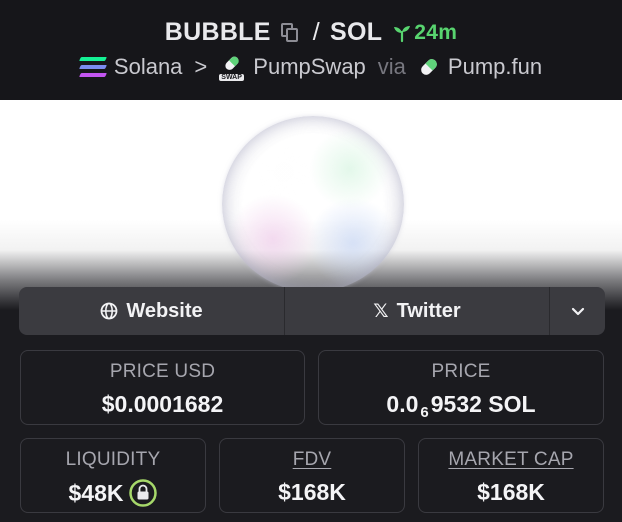  I want to click on chevron-down-icon, so click(577, 311).